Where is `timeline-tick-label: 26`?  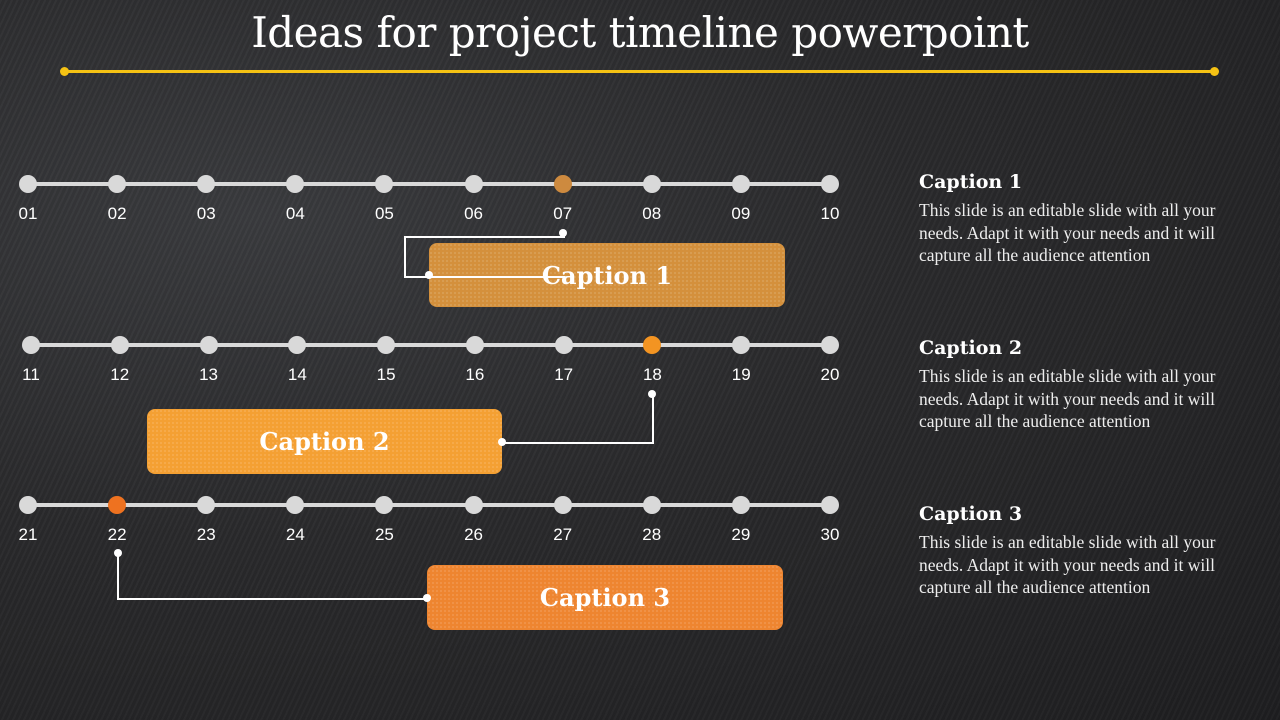 timeline-tick-label: 26 is located at coordinates (474, 534).